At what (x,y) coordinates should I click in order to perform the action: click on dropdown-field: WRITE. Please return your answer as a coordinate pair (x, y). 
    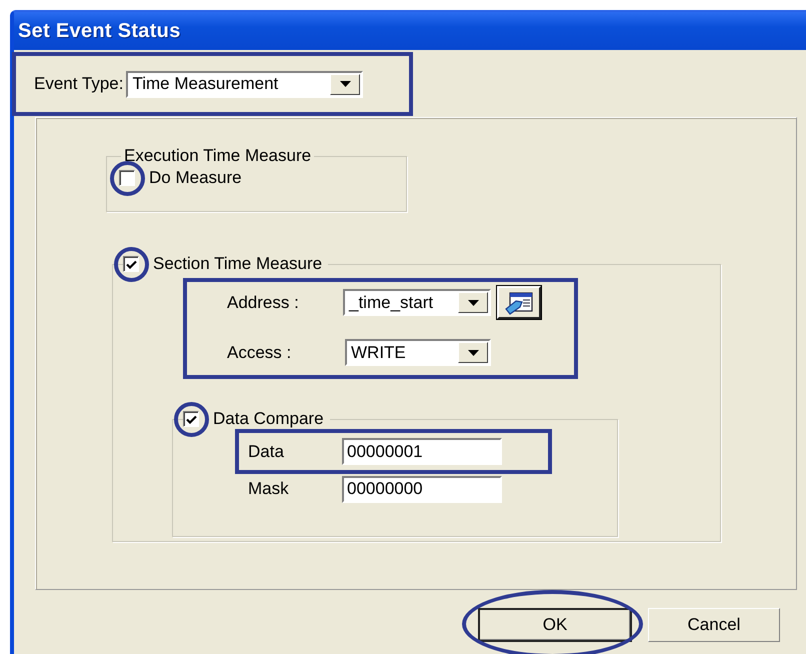
    Looking at the image, I should click on (418, 352).